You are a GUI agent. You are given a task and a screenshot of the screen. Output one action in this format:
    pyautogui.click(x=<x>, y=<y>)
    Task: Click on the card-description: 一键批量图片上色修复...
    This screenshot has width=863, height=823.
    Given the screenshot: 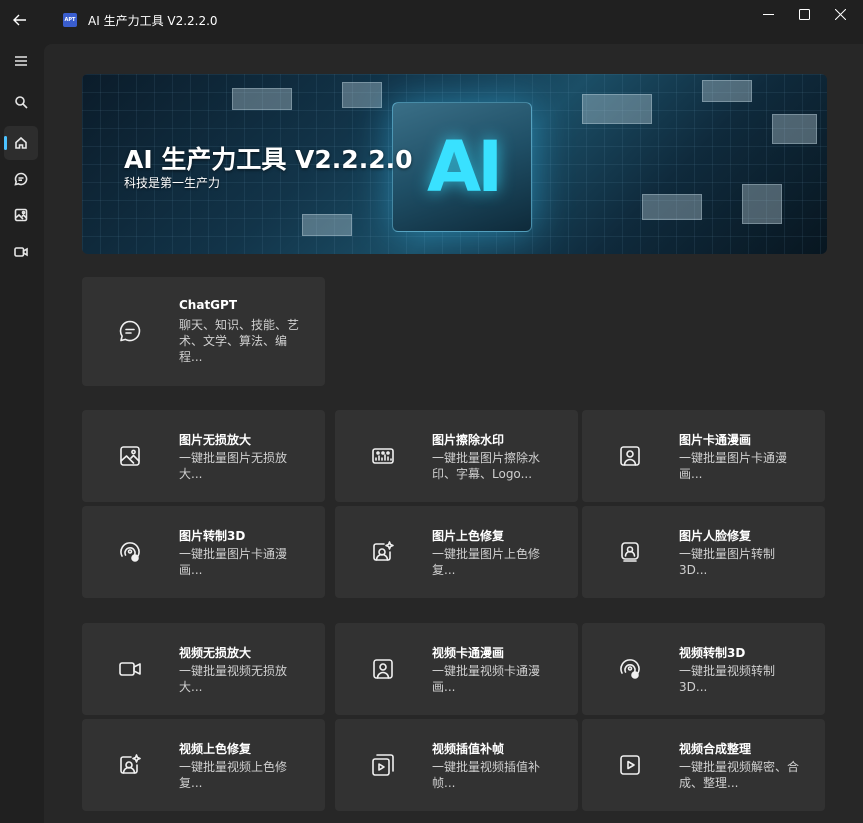 What is the action you would take?
    pyautogui.click(x=486, y=562)
    